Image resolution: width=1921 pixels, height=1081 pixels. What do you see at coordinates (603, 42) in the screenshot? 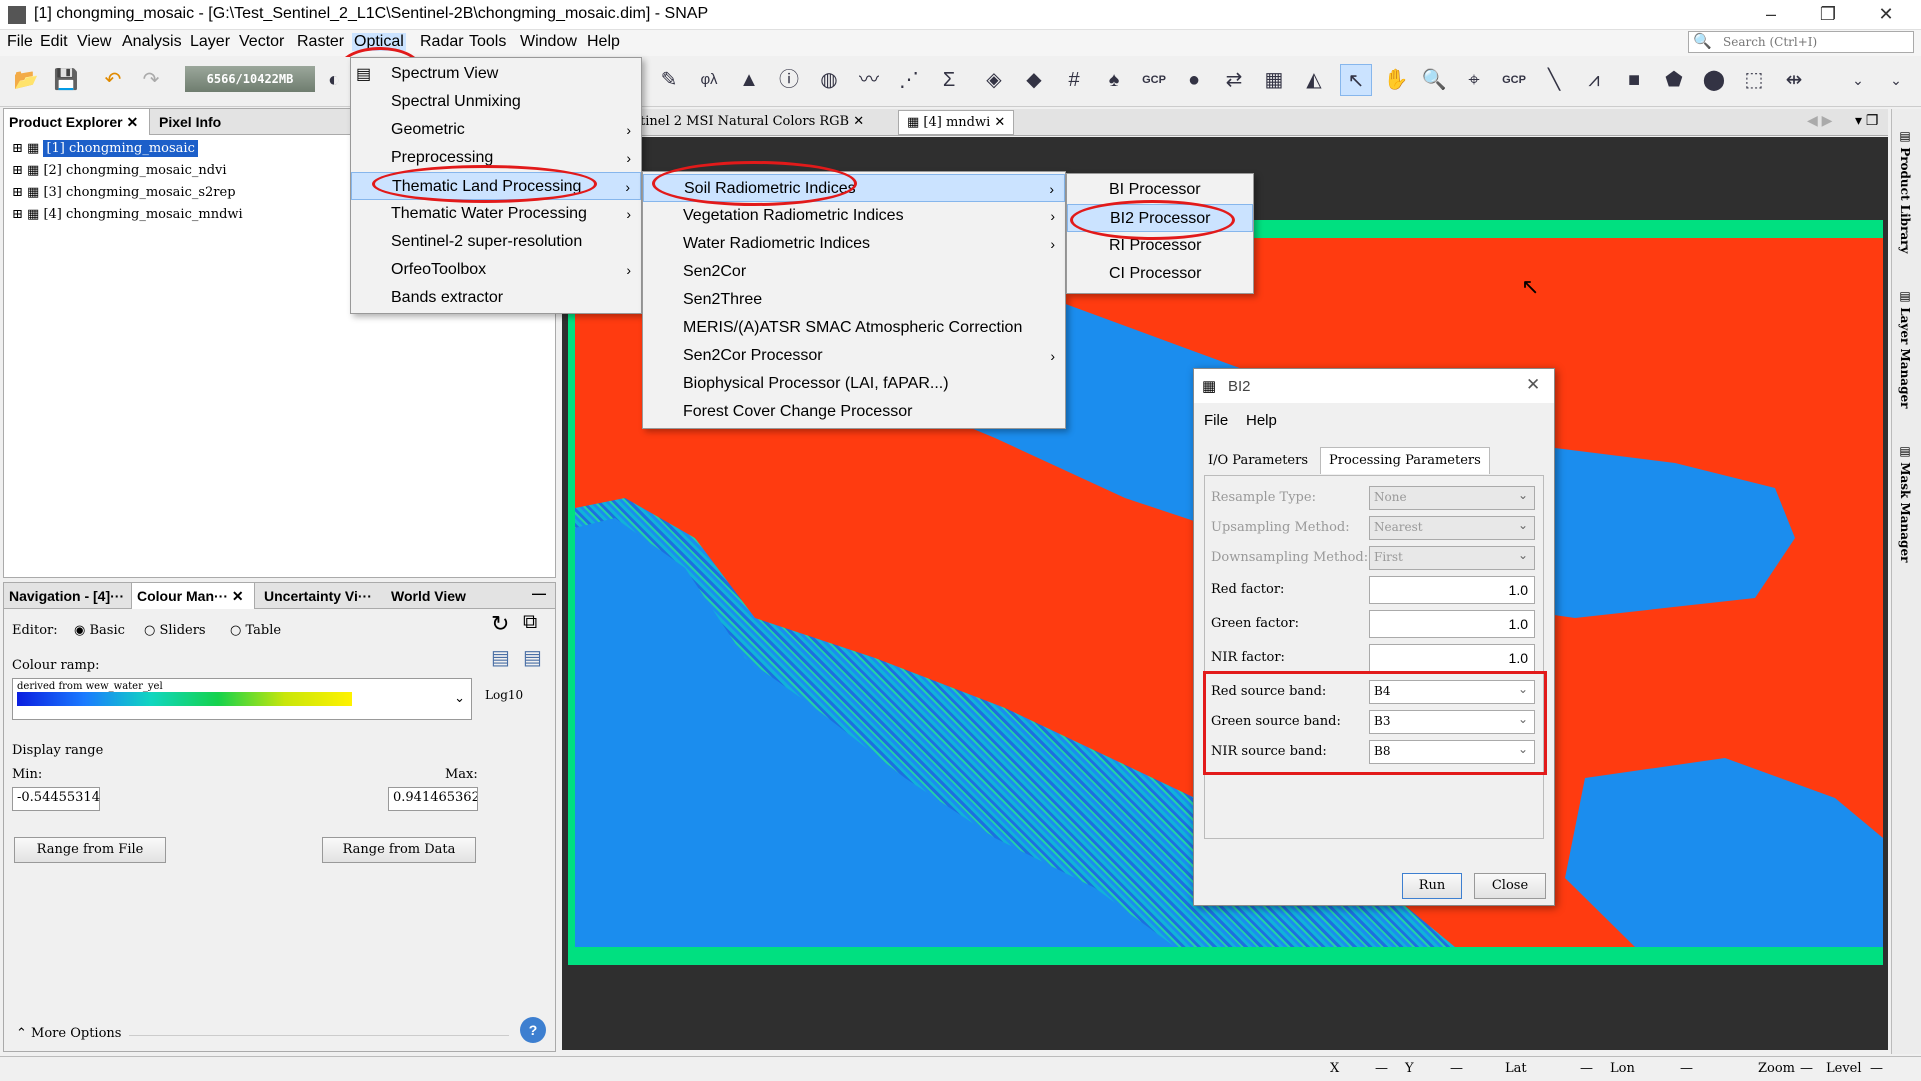
I see `menu-help: Help` at bounding box center [603, 42].